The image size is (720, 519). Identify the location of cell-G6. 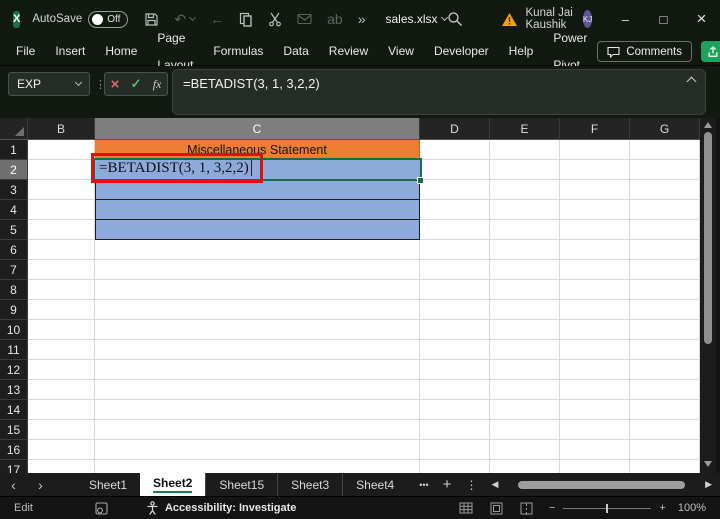
(665, 250).